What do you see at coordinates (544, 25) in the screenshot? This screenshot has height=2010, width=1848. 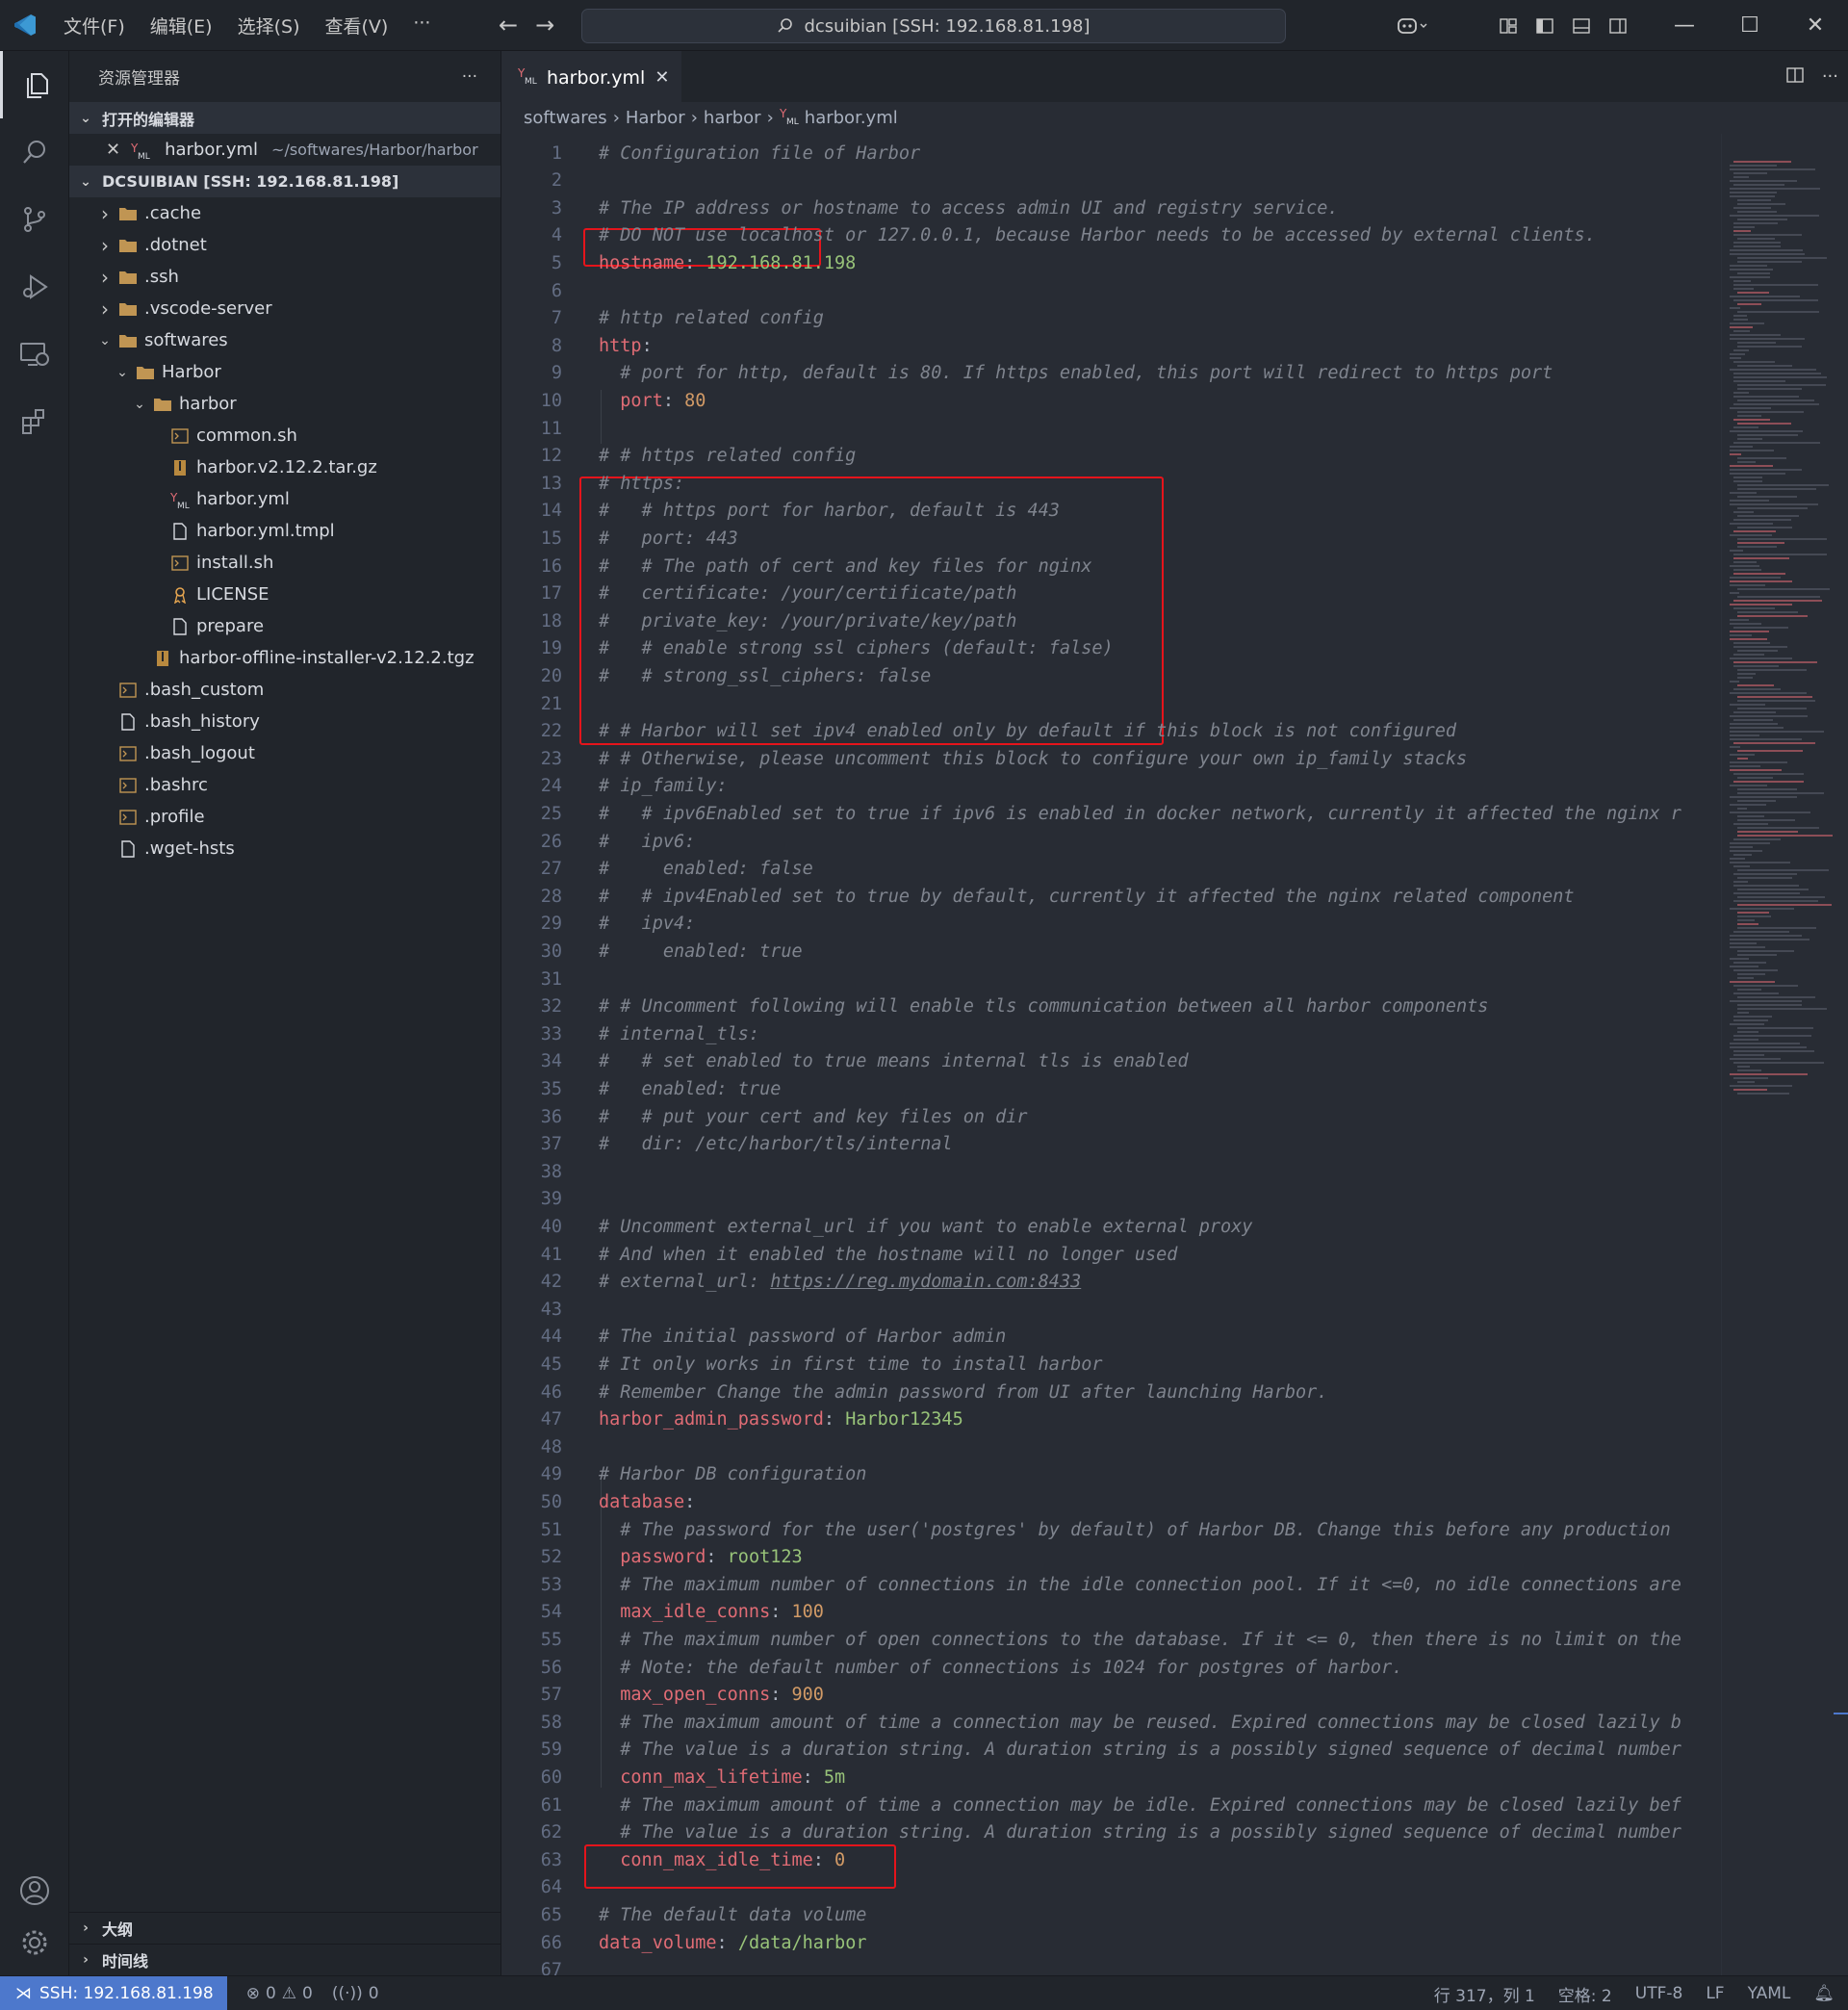 I see `forward-arrow-icon: →` at bounding box center [544, 25].